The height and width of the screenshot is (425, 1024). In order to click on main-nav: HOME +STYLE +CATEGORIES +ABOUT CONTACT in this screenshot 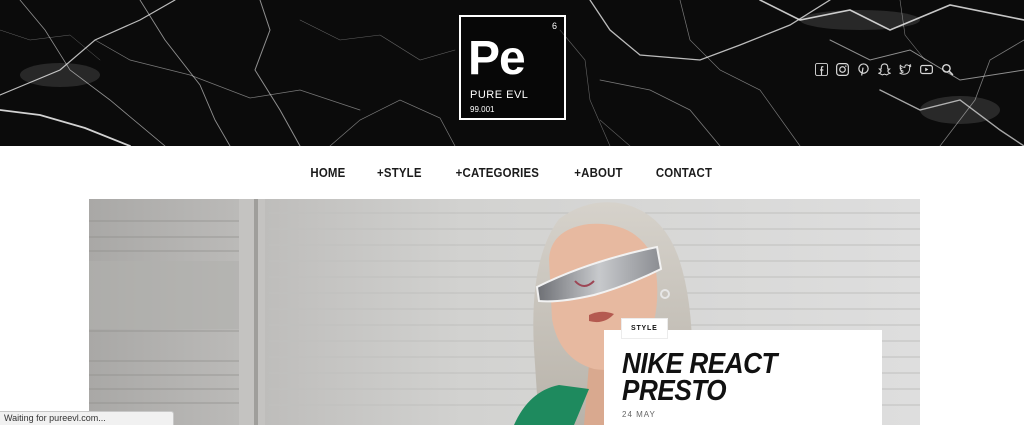, I will do `click(512, 172)`.